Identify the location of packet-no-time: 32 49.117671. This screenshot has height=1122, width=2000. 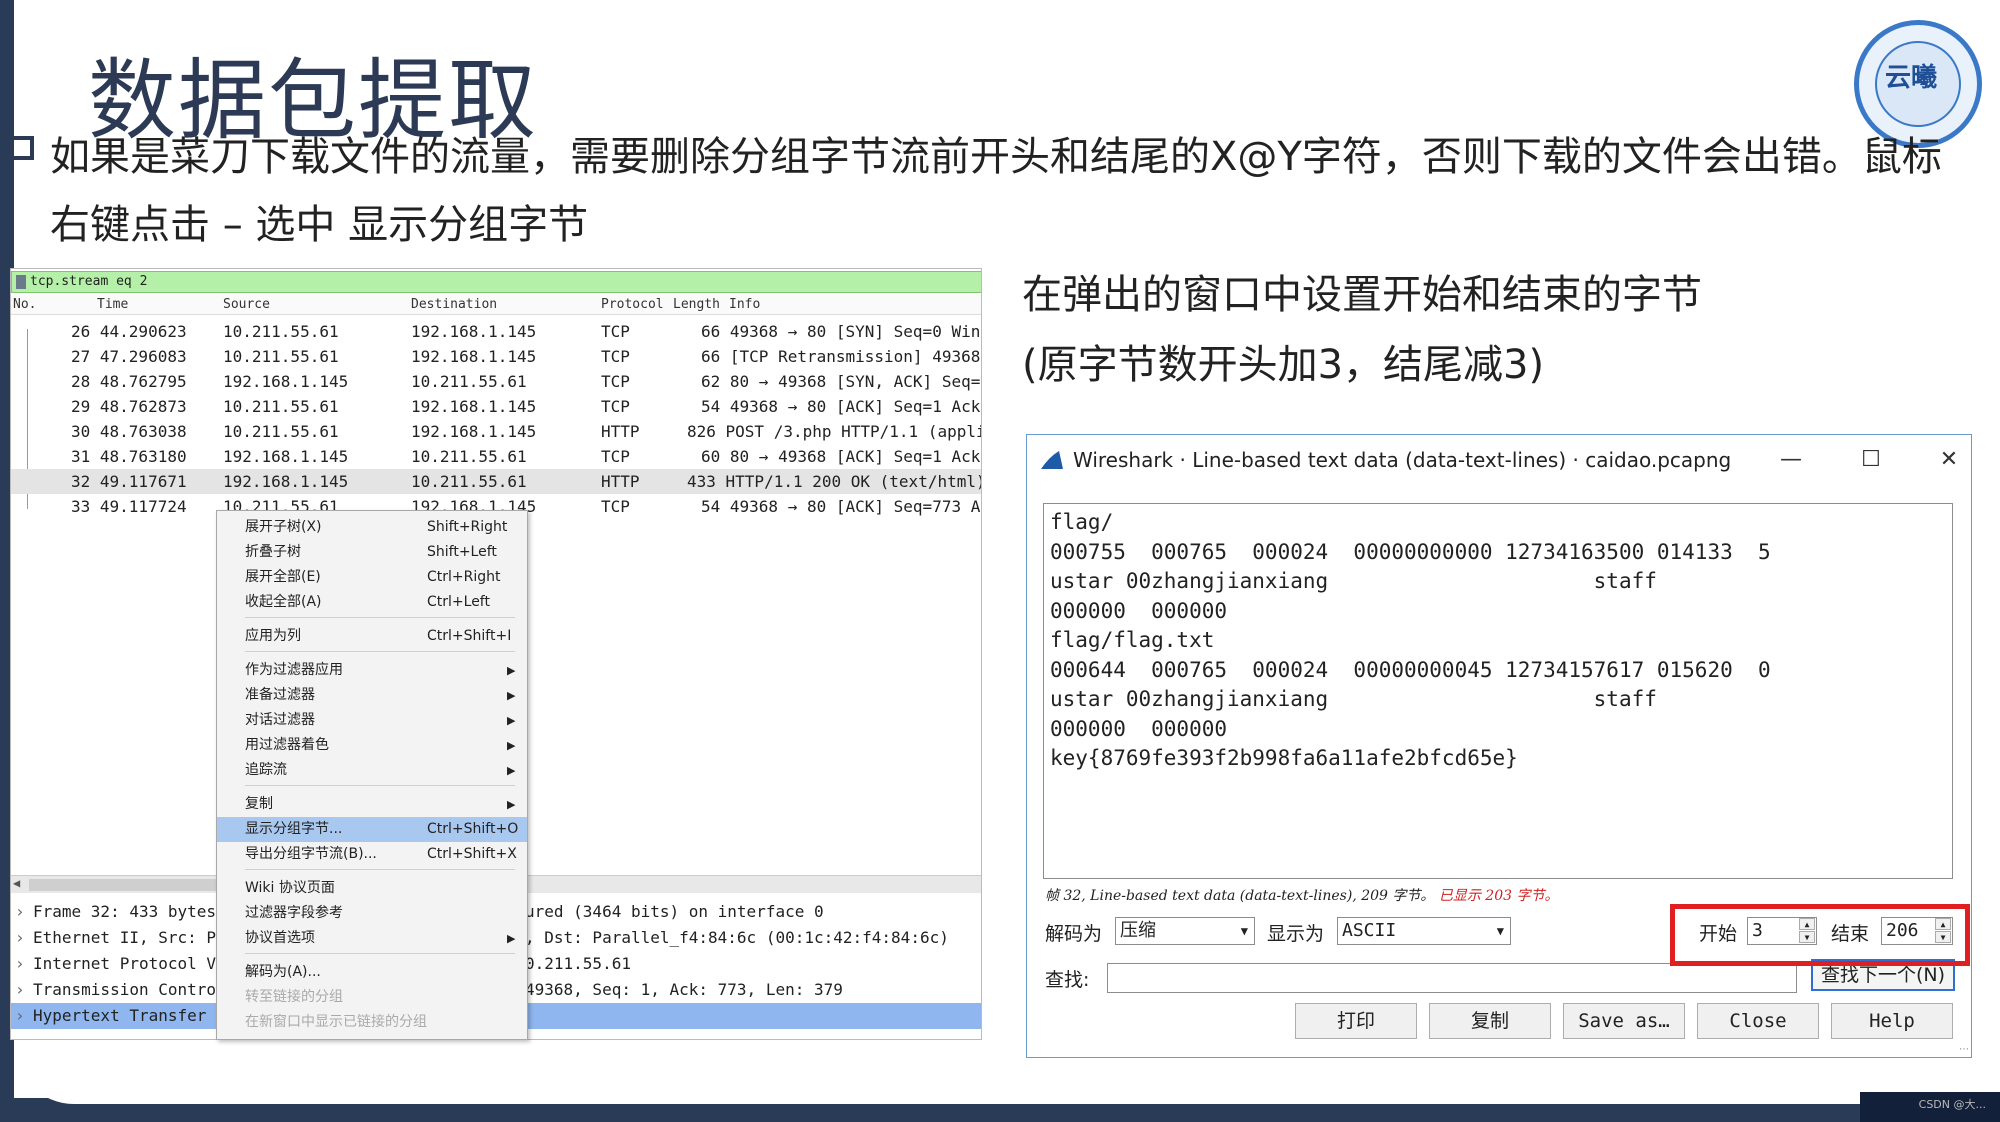
(129, 481).